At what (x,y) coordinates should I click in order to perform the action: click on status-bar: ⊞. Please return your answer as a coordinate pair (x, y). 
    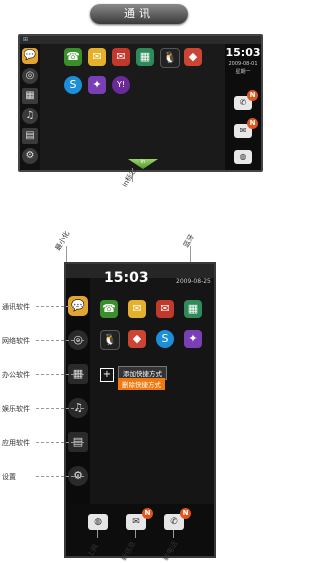
    Looking at the image, I should click on (140, 40).